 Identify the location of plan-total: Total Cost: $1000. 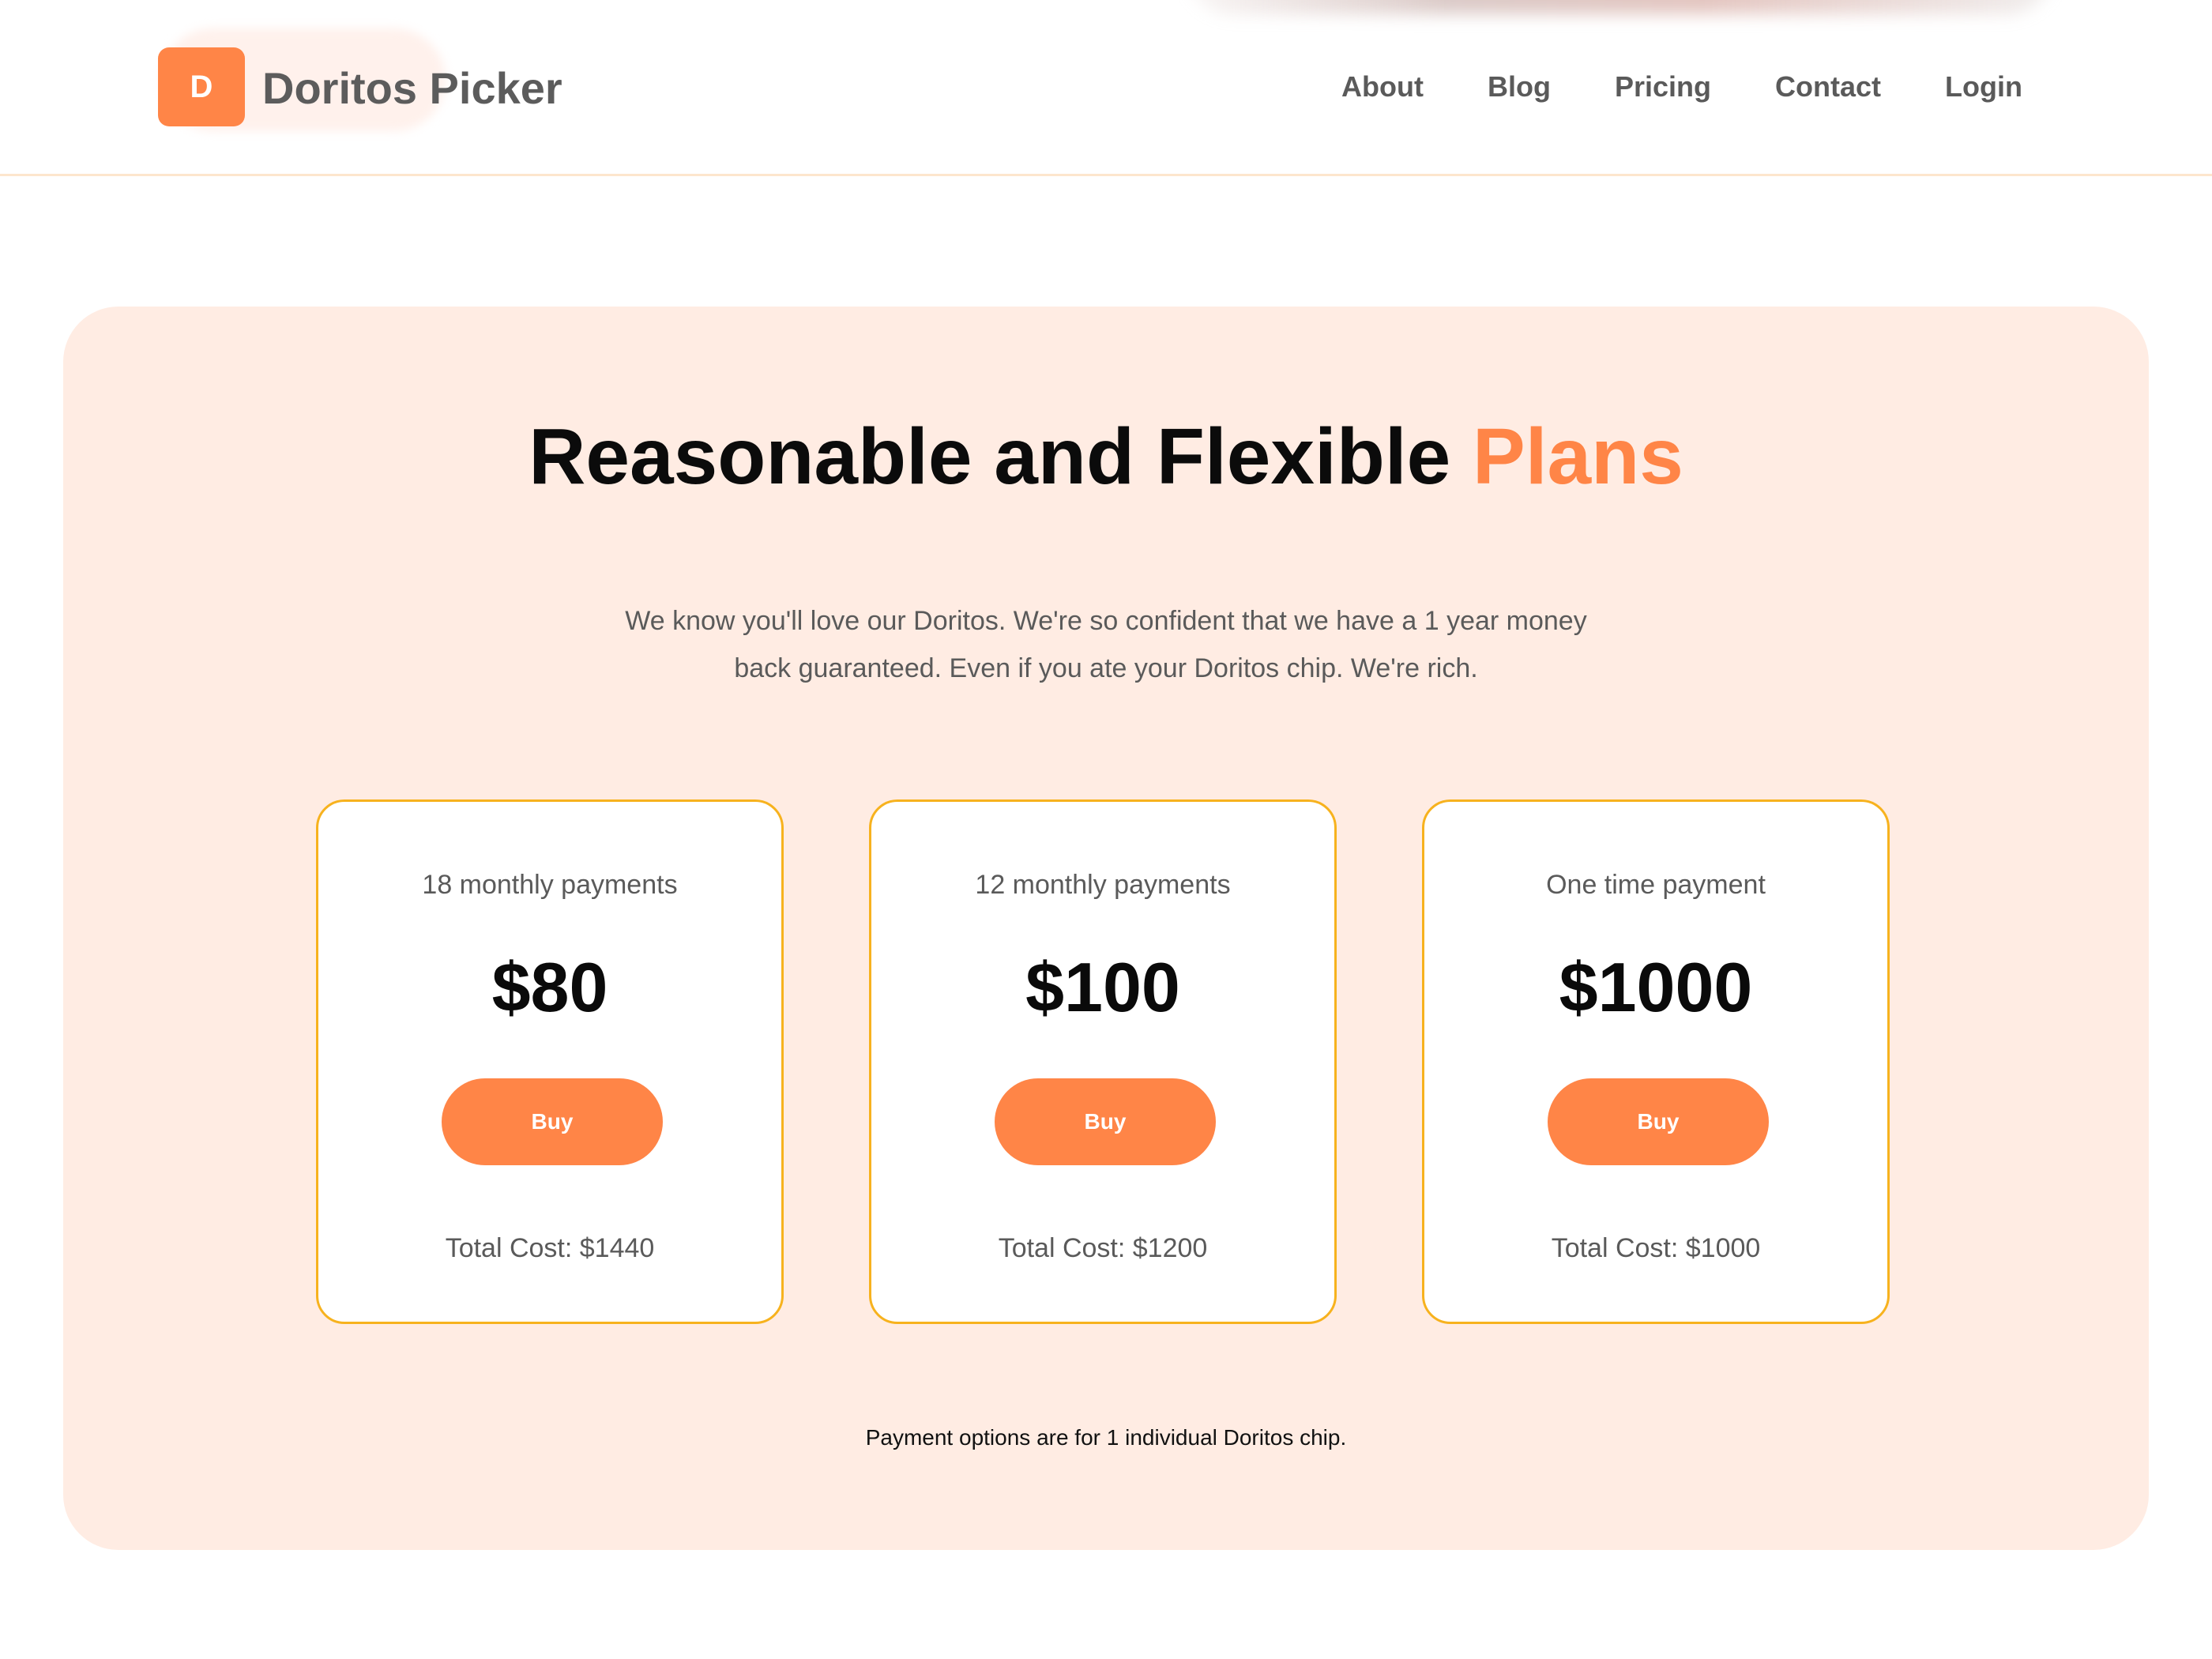
(1656, 1248).